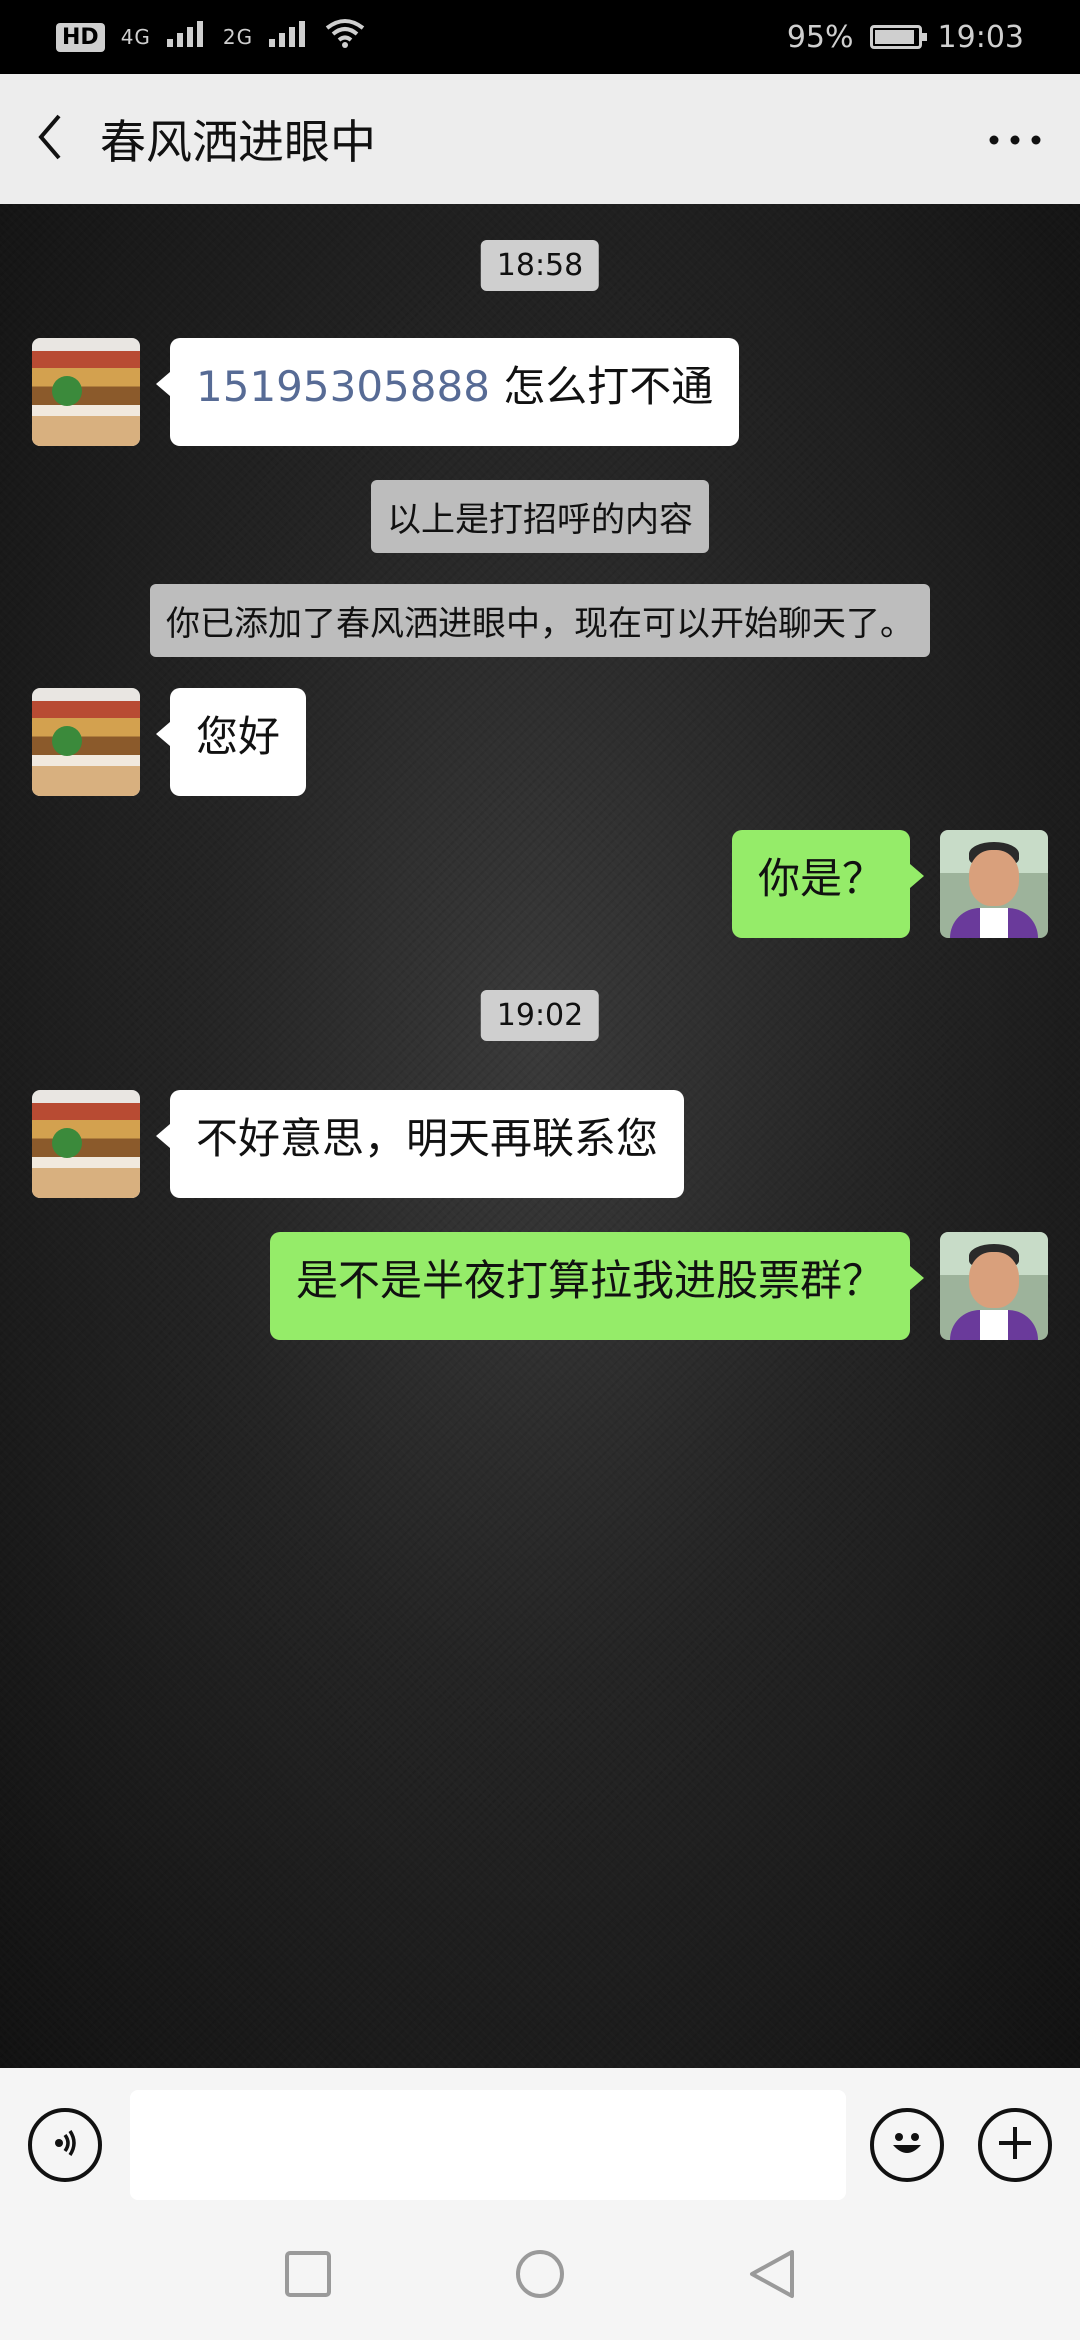  I want to click on phone-number-link: 15195305888, so click(343, 386).